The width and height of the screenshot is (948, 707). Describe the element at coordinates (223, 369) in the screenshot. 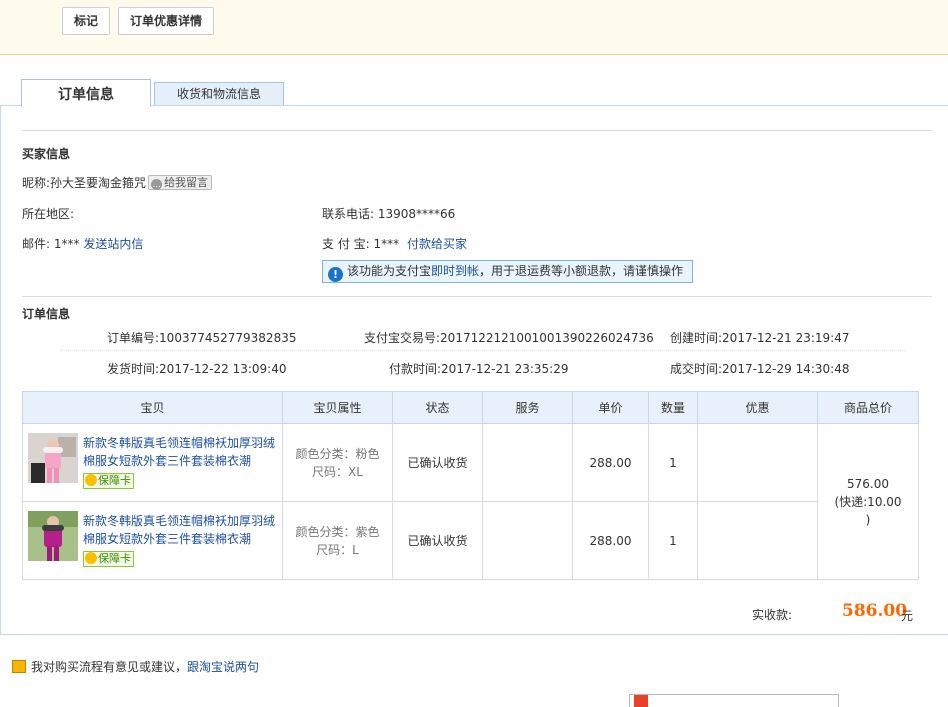

I see `shipped-time-value: 2017-12-22 13:09:40` at that location.